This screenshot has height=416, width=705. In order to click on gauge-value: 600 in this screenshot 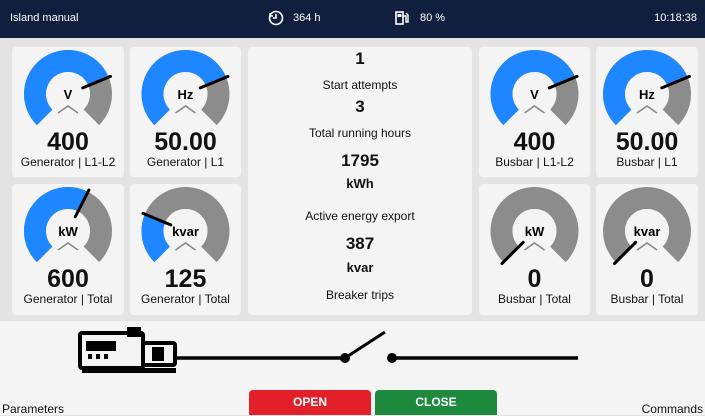, I will do `click(68, 279)`.